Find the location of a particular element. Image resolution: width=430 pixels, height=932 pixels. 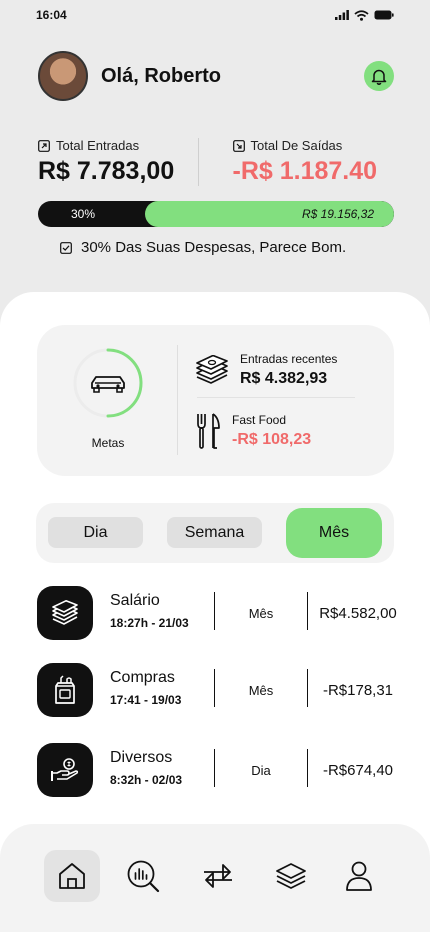

fast-food-label: Fast Food is located at coordinates (259, 420).